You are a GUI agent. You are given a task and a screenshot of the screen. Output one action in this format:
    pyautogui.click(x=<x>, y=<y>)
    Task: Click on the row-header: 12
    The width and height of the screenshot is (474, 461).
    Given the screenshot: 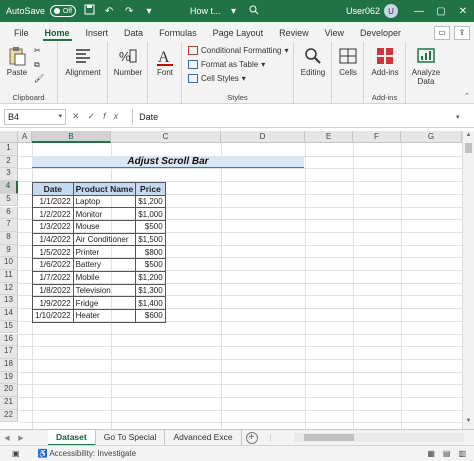 What is the action you would take?
    pyautogui.click(x=9, y=289)
    